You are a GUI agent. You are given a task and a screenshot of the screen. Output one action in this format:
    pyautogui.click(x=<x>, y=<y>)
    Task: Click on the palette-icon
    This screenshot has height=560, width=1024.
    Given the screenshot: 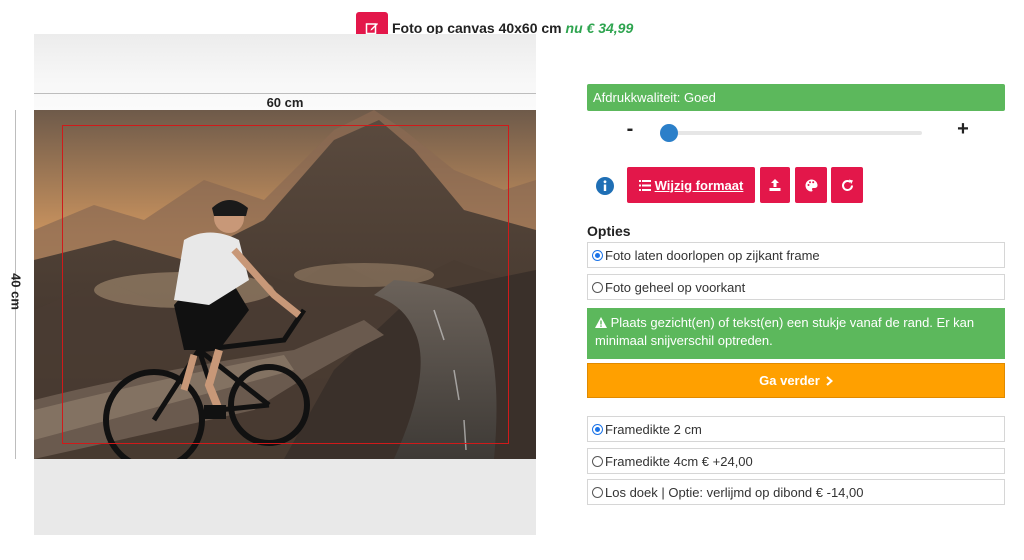 What is the action you would take?
    pyautogui.click(x=811, y=185)
    